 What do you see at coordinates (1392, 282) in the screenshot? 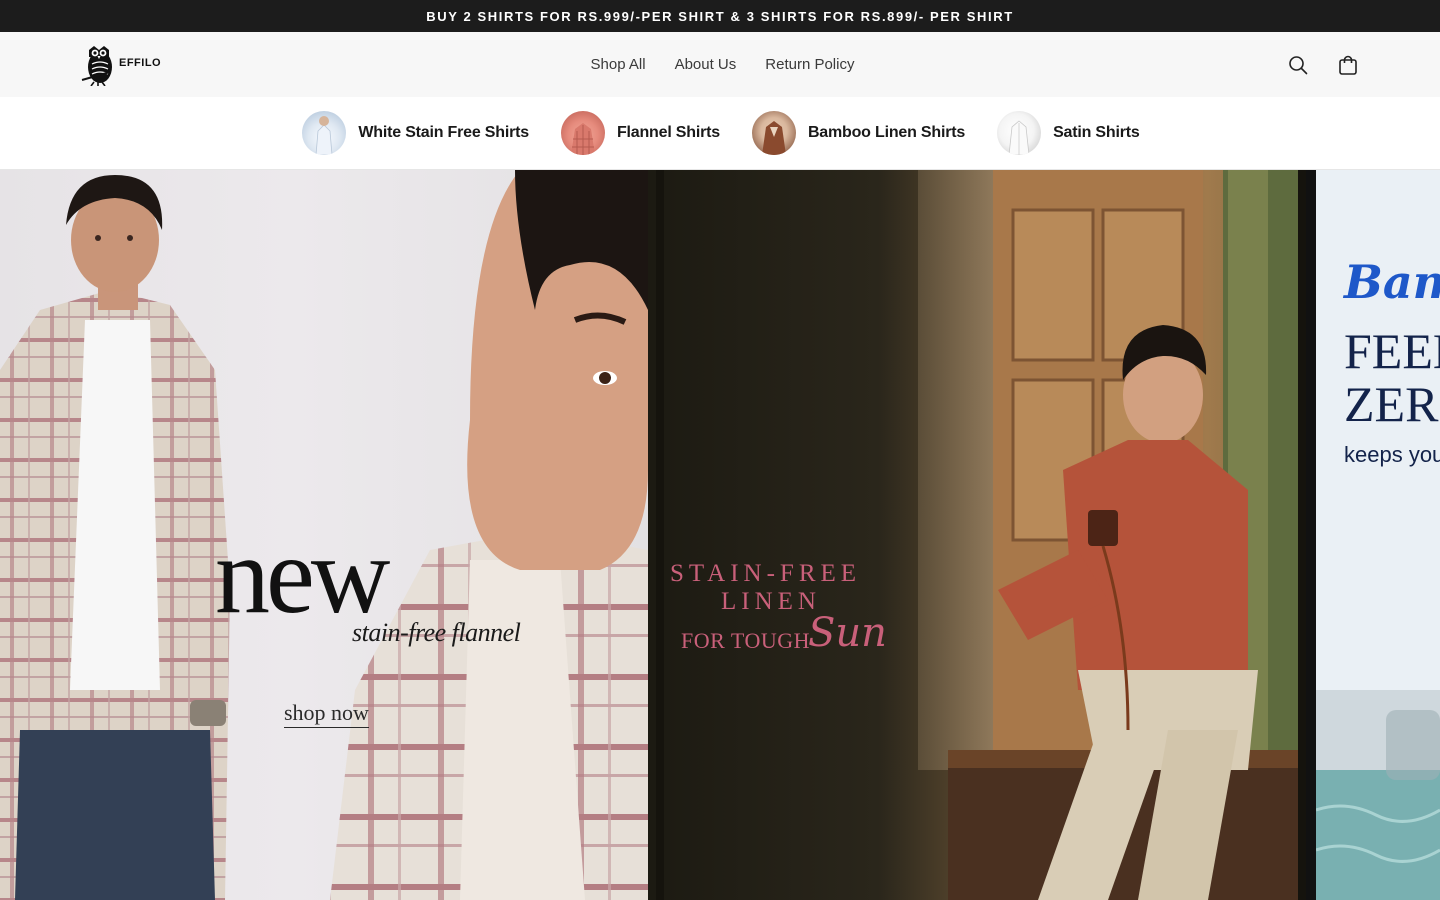
I see `hero-bamboo-script: Bamb` at bounding box center [1392, 282].